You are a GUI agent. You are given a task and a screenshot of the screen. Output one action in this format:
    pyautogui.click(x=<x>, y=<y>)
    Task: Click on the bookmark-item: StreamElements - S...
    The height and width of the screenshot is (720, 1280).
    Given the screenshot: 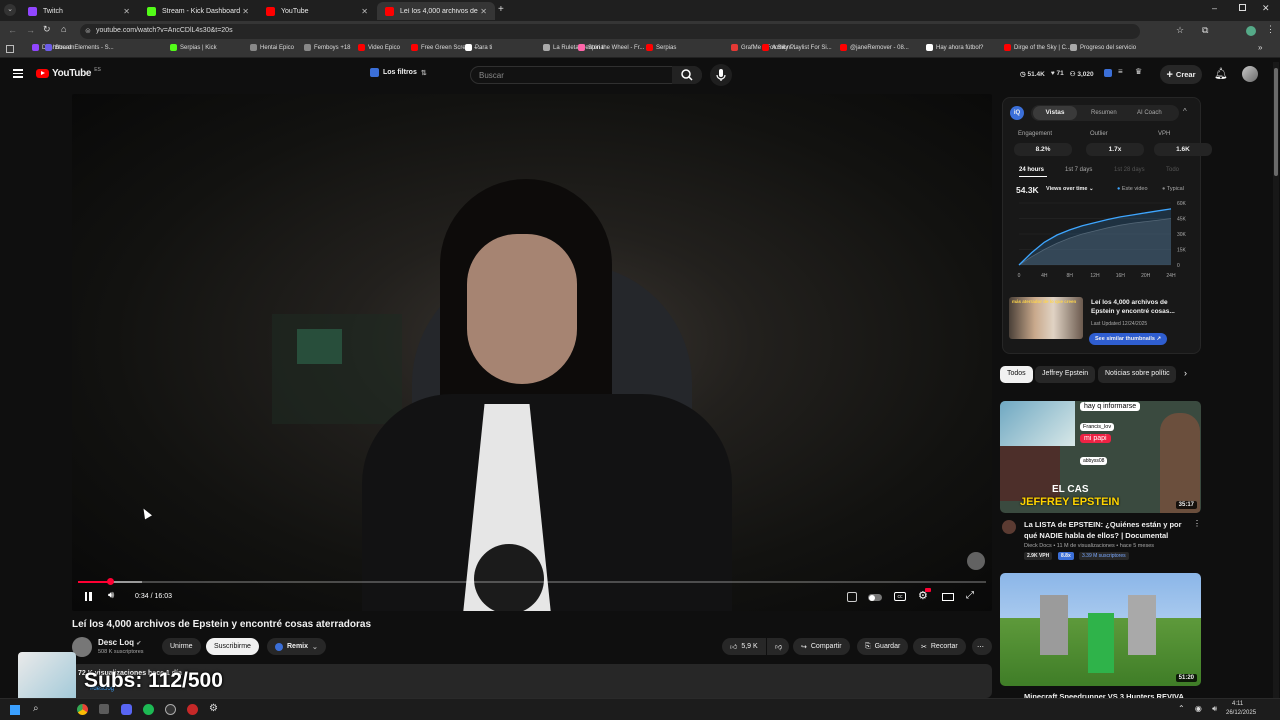 What is the action you would take?
    pyautogui.click(x=79, y=47)
    